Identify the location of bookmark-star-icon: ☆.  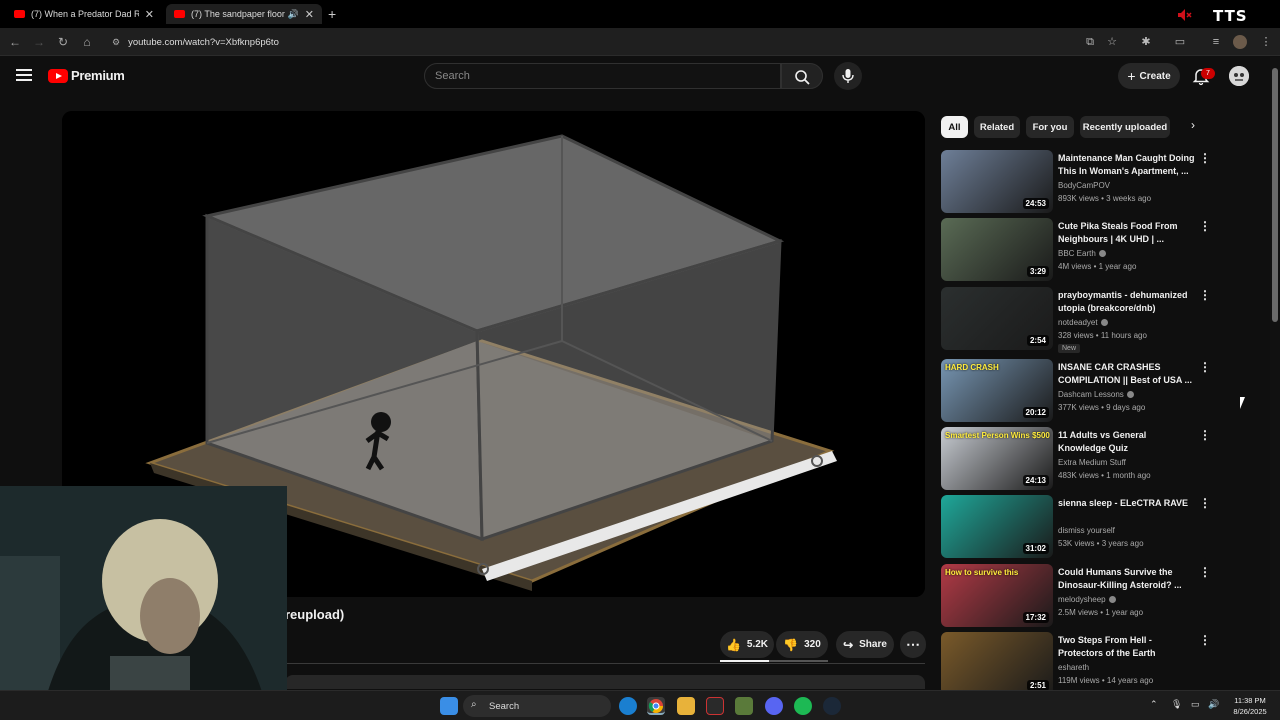
(1112, 42).